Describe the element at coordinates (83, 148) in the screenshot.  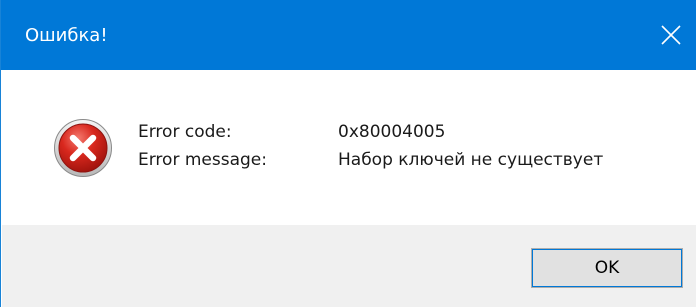
I see `error-icon` at that location.